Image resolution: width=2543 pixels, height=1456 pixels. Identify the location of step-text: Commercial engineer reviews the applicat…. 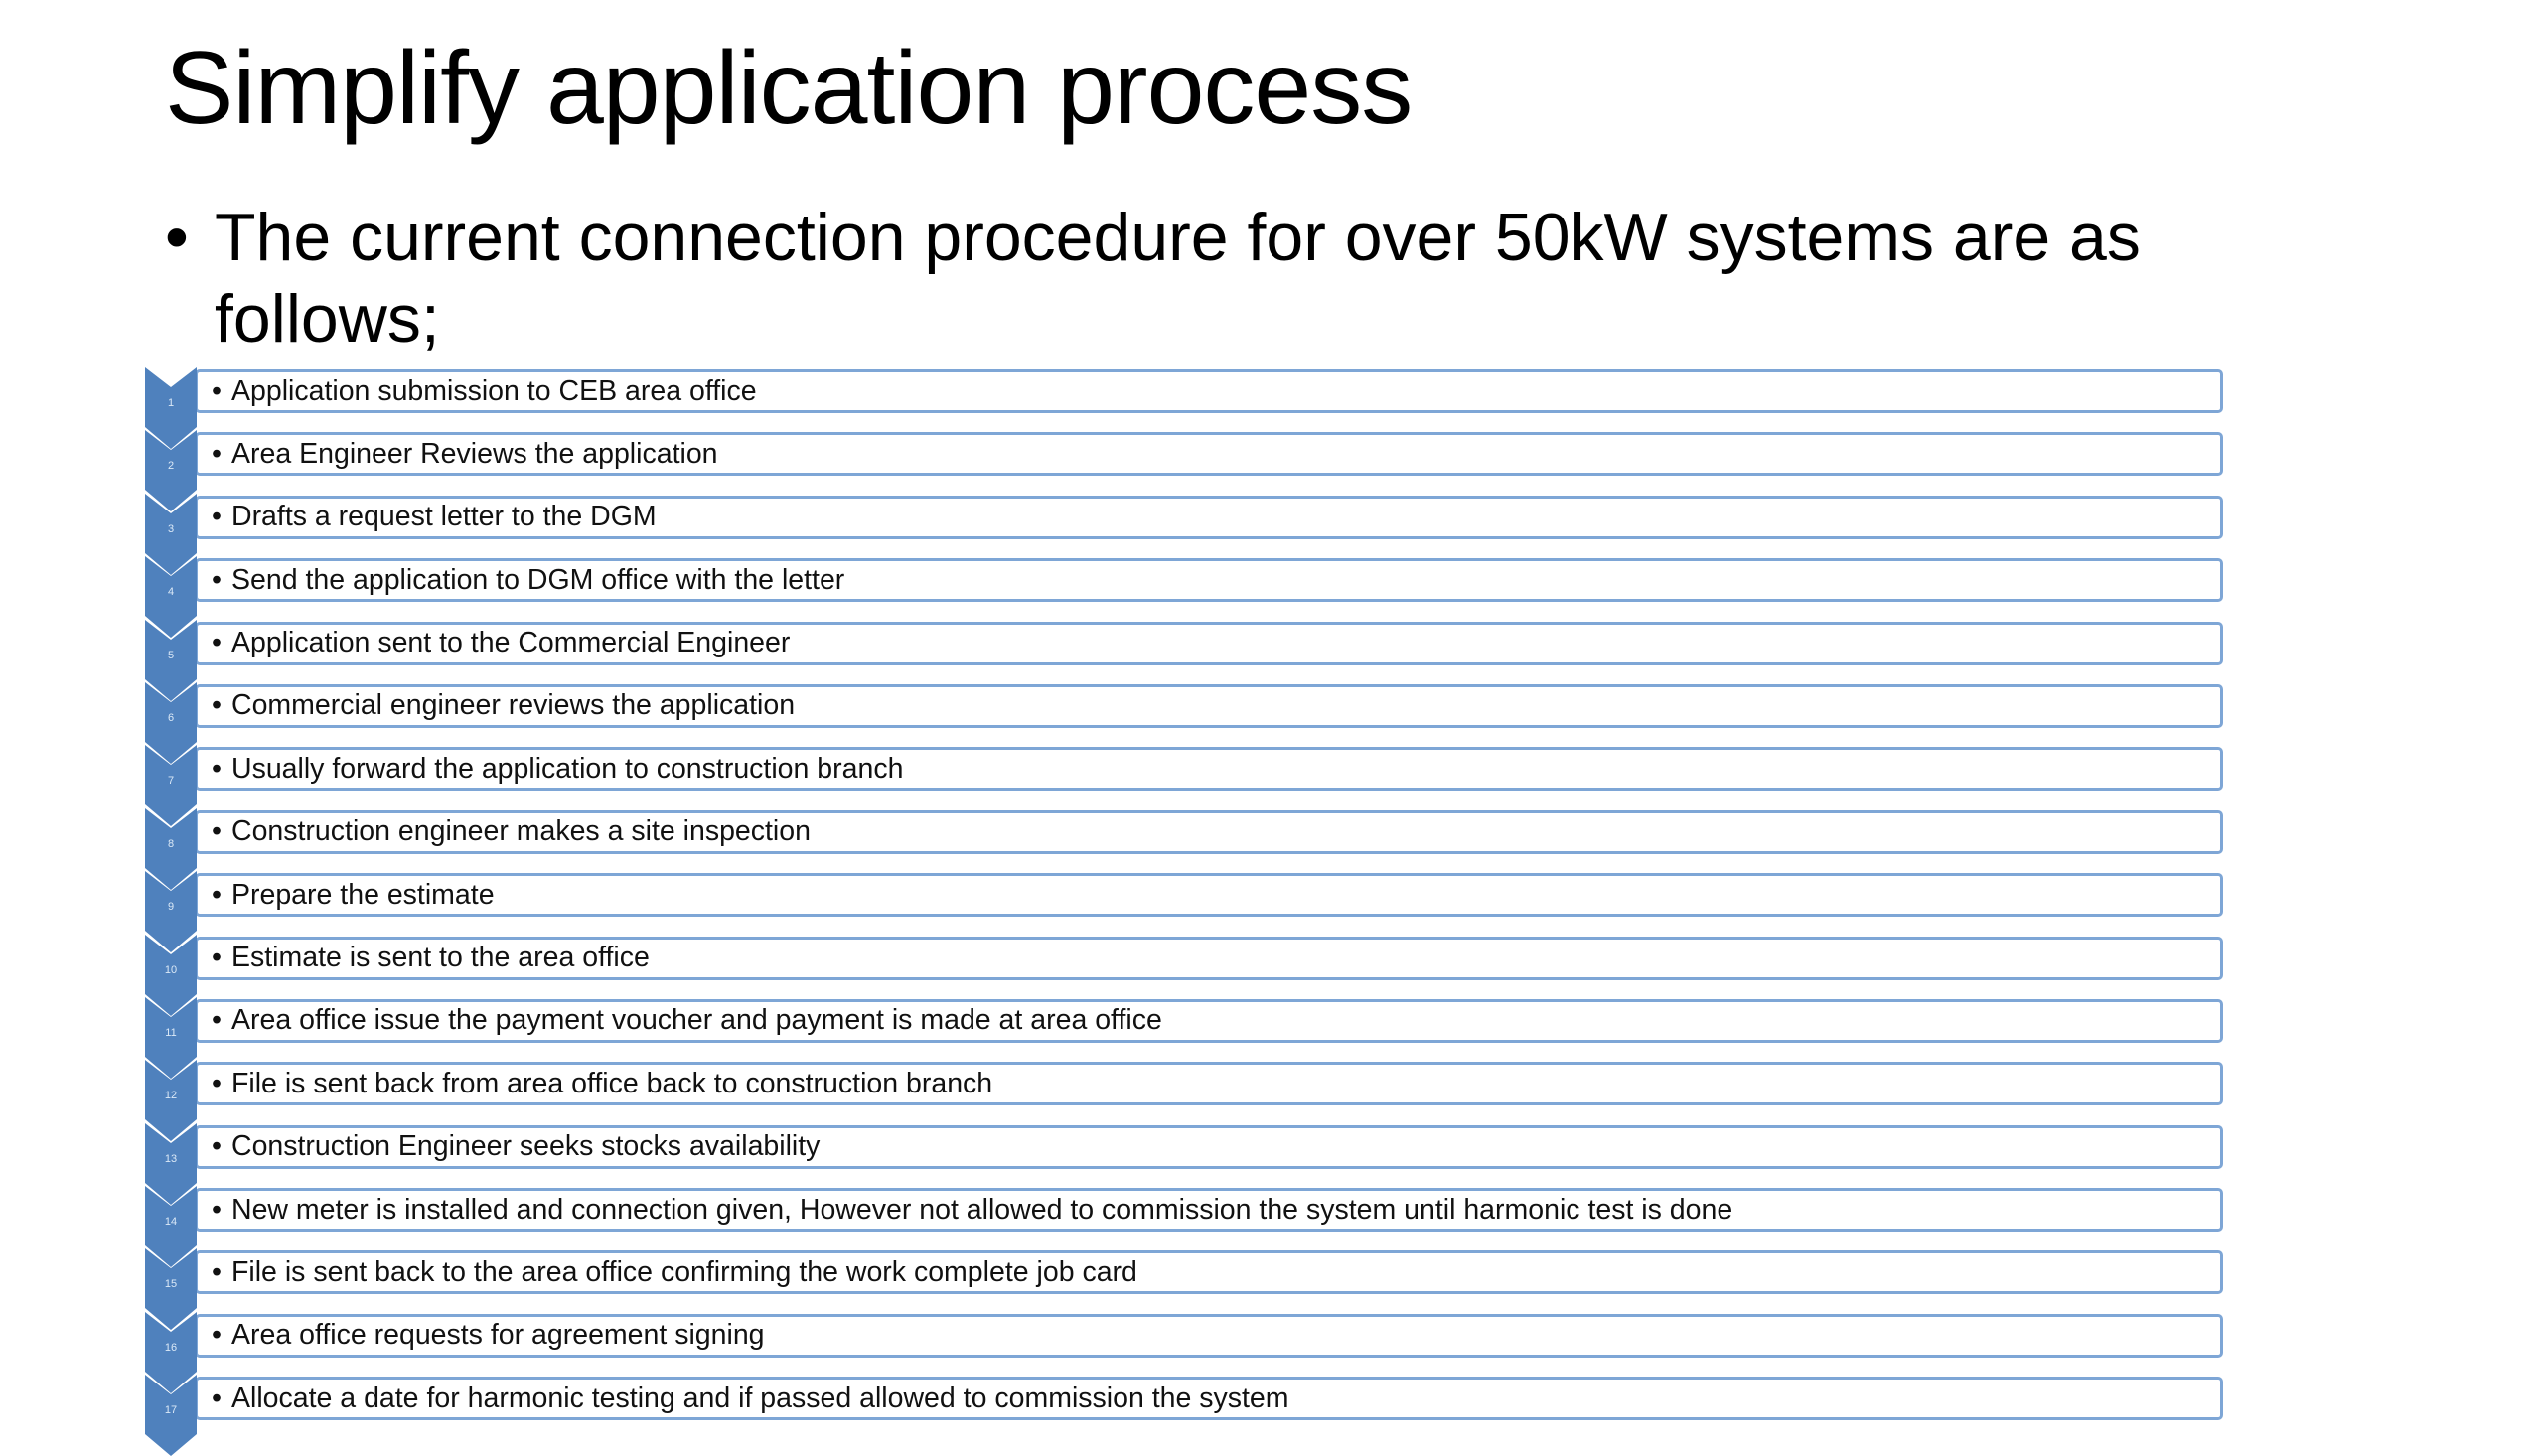
(513, 705).